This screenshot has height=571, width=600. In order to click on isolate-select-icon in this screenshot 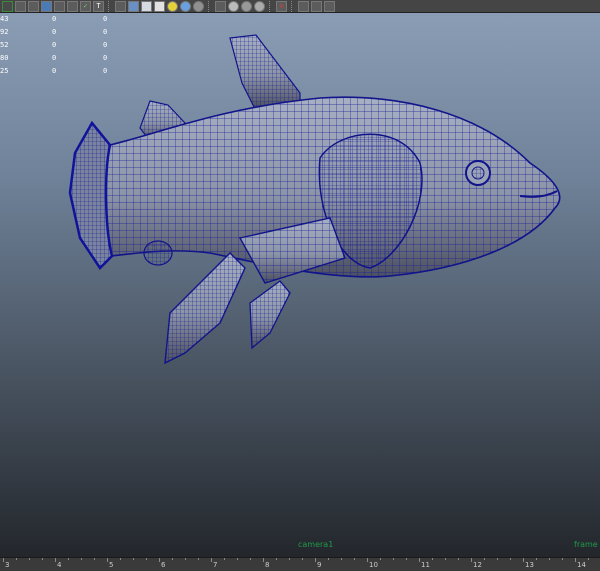, I will do `click(220, 6)`.